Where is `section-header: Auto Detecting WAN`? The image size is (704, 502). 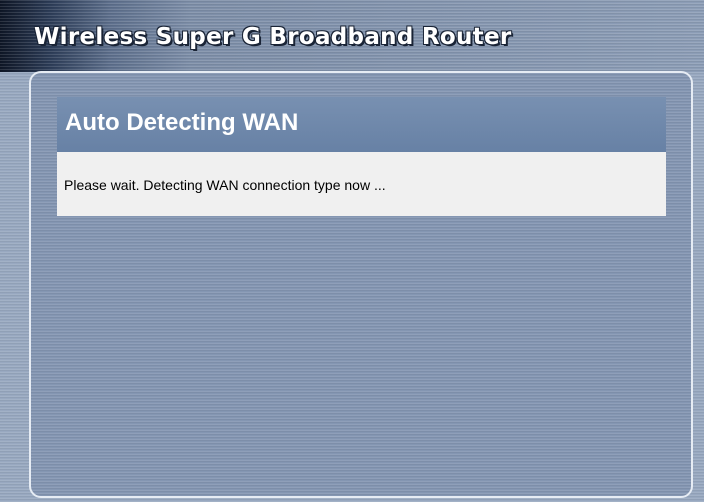
section-header: Auto Detecting WAN is located at coordinates (361, 124).